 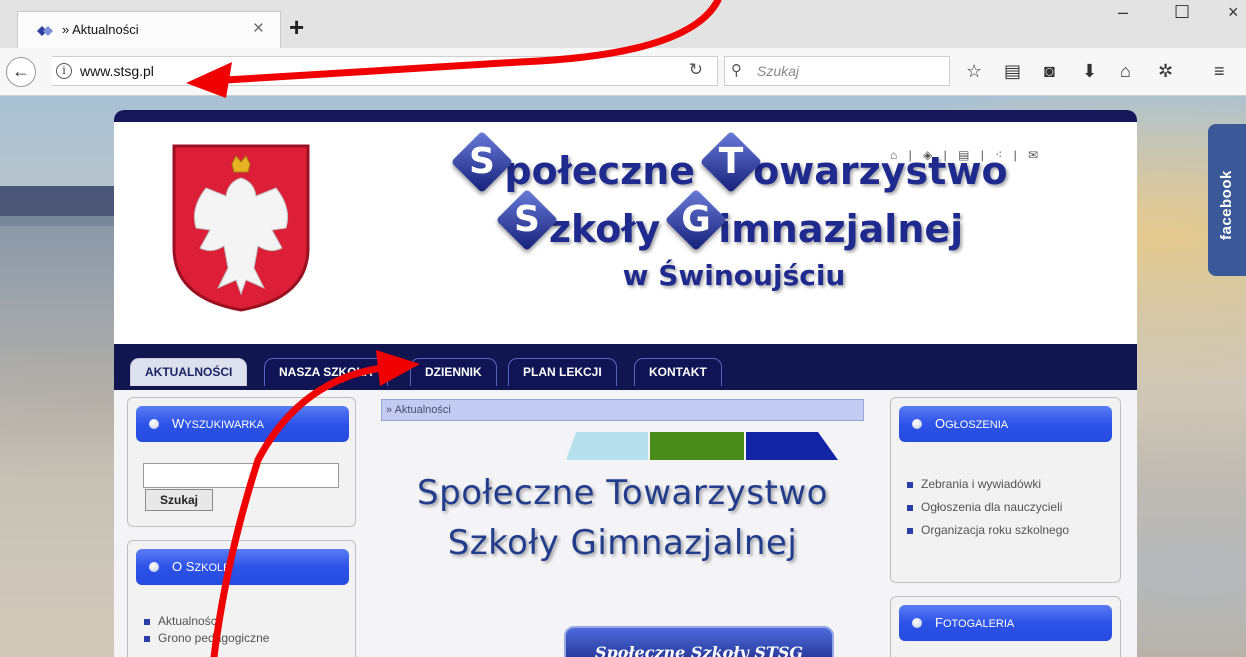 I want to click on star-icon: ☆, so click(x=974, y=71).